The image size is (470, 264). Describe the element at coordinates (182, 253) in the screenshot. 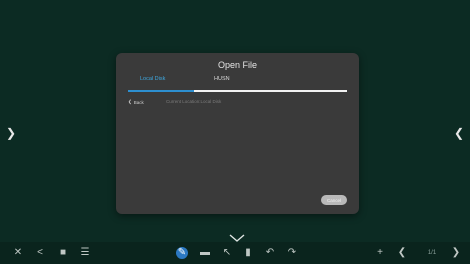

I see `pen-icon: ✎` at that location.